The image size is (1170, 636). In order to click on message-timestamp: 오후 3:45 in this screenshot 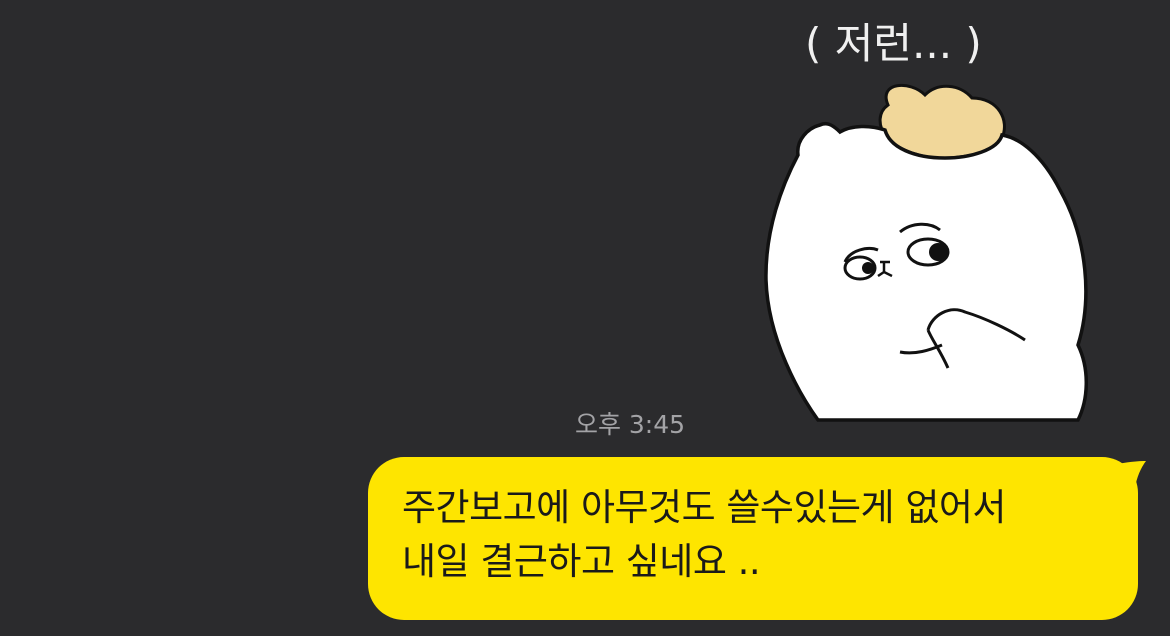, I will do `click(630, 424)`.